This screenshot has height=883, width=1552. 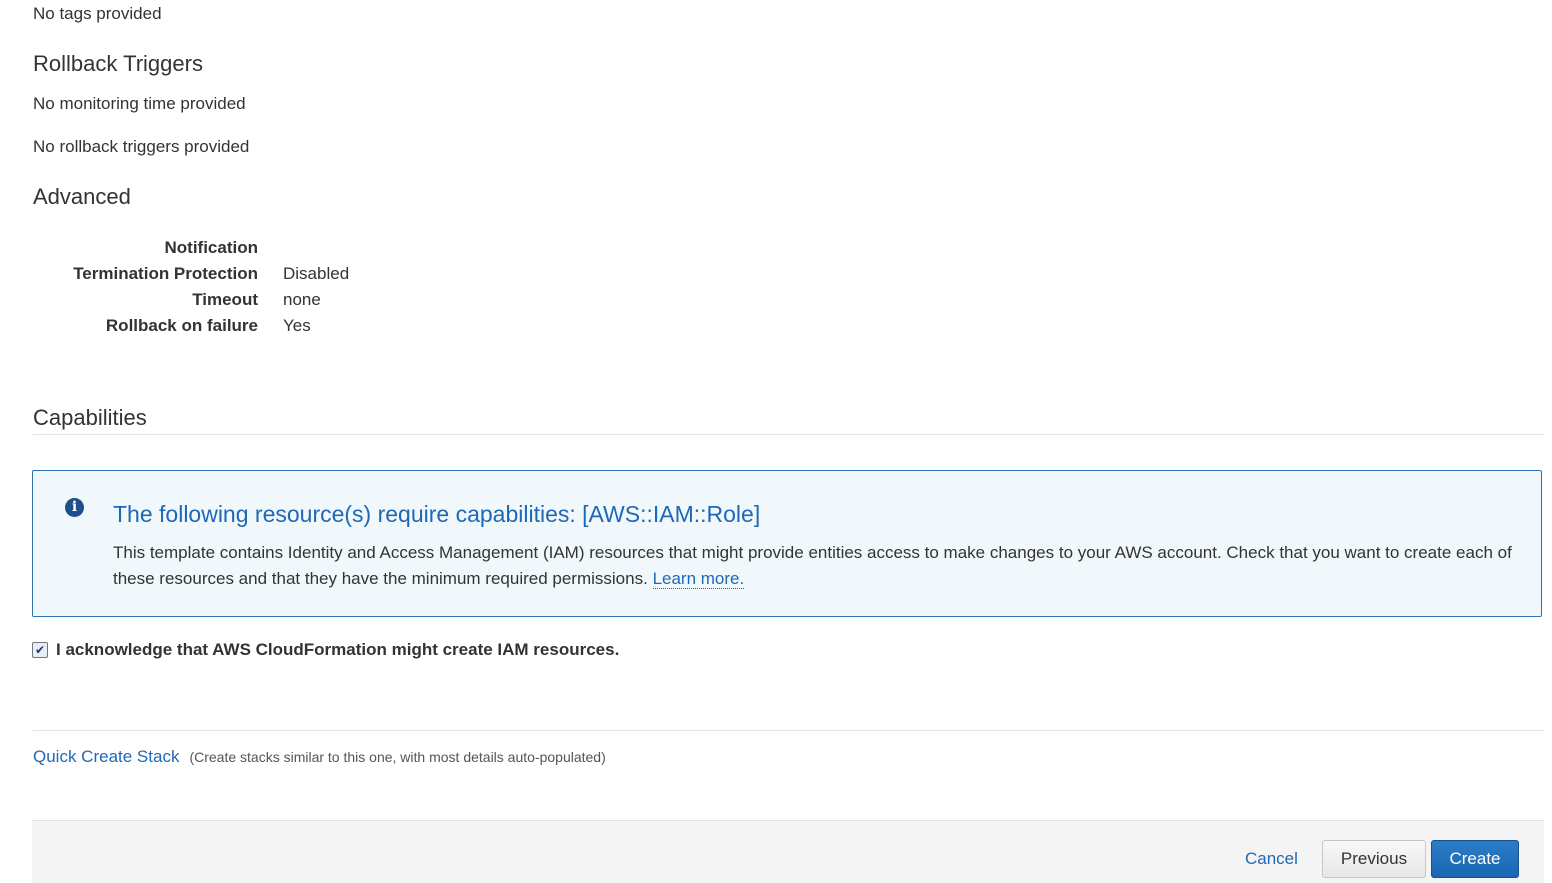 I want to click on create-button: Create, so click(x=1475, y=859).